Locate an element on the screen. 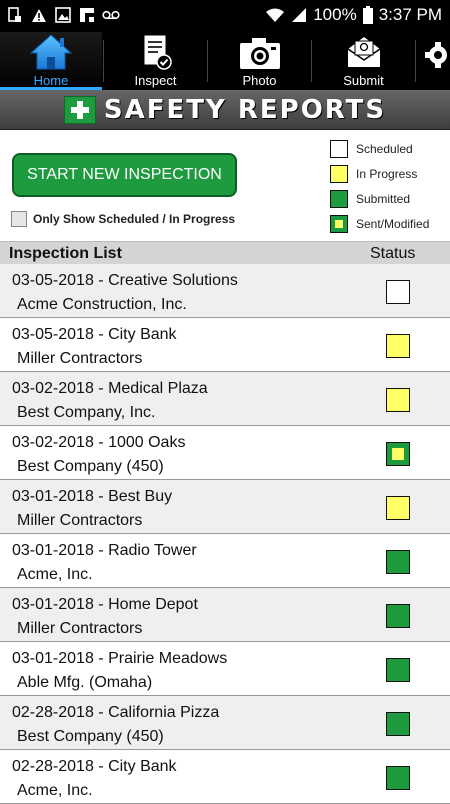 The image size is (450, 804). gear-icon is located at coordinates (436, 55).